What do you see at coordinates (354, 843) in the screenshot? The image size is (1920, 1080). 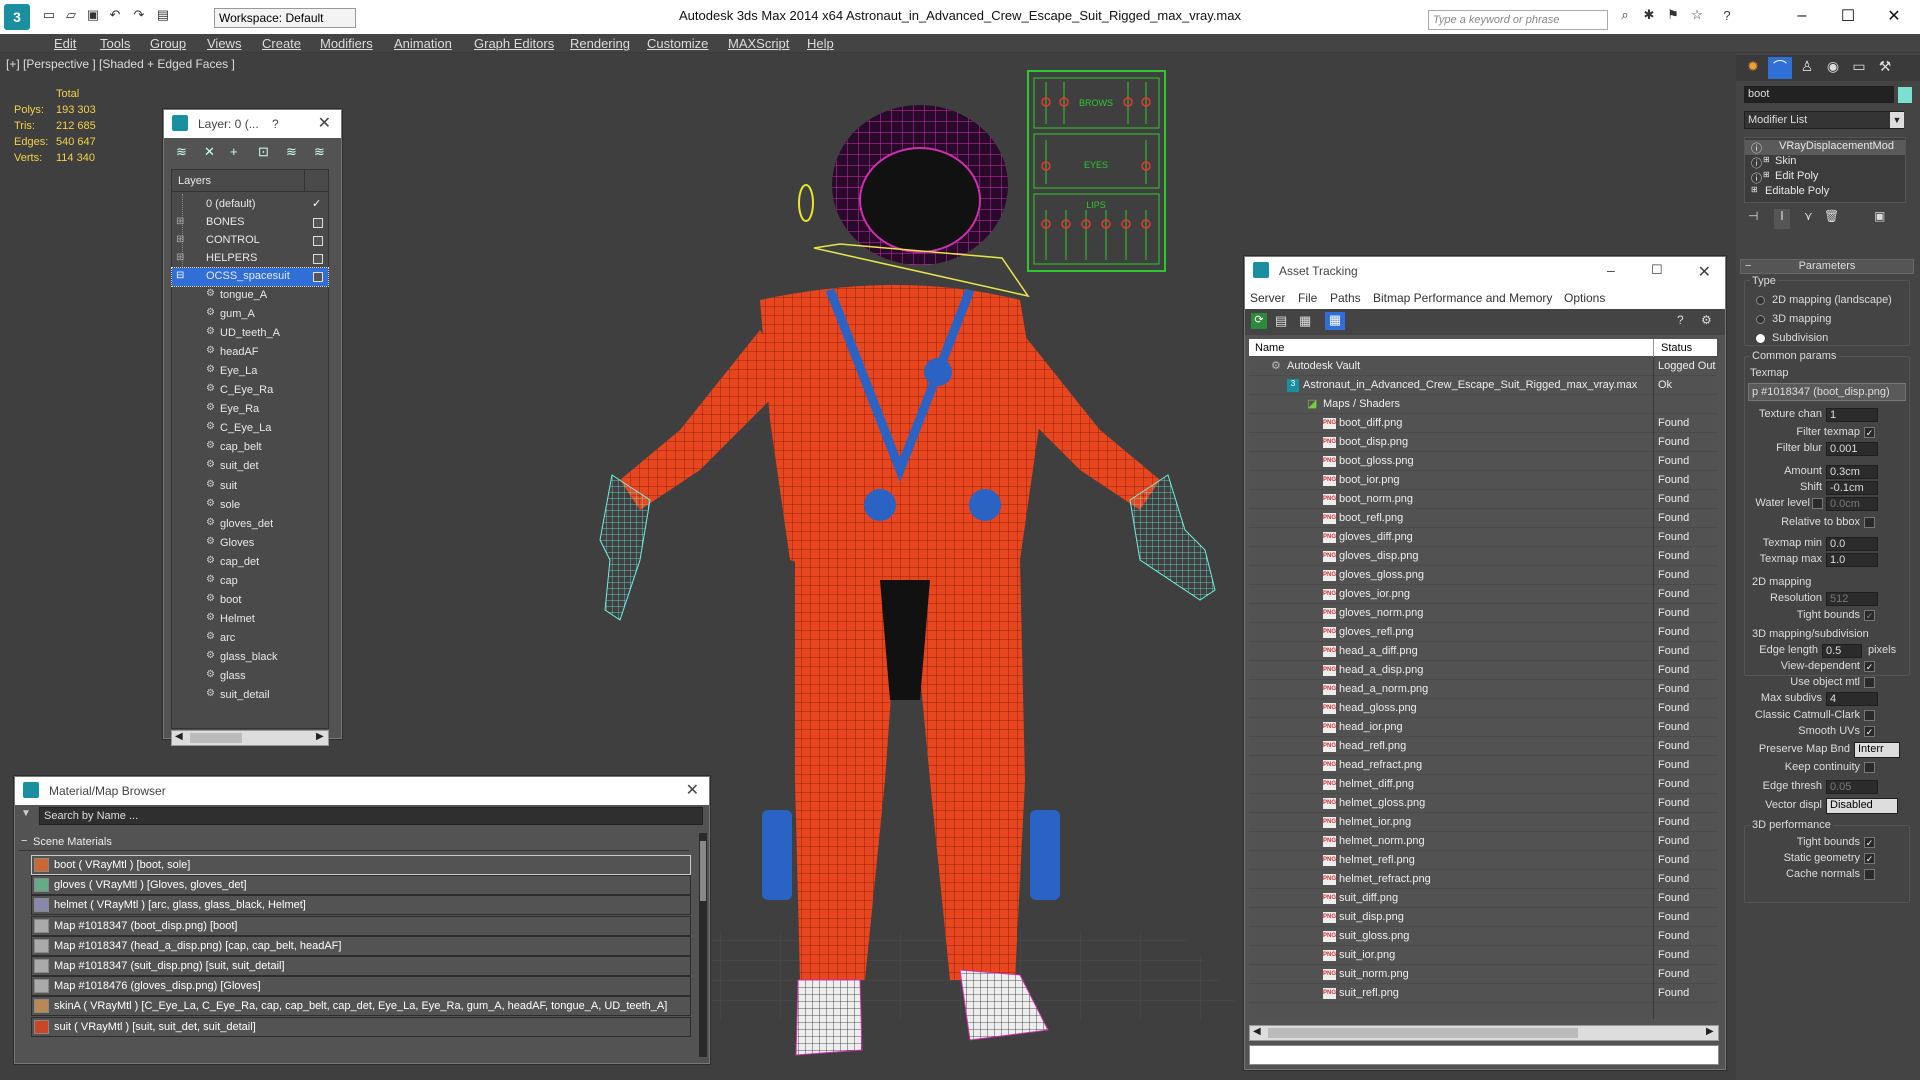 I see `scene-materials-group: − Scene Materials` at bounding box center [354, 843].